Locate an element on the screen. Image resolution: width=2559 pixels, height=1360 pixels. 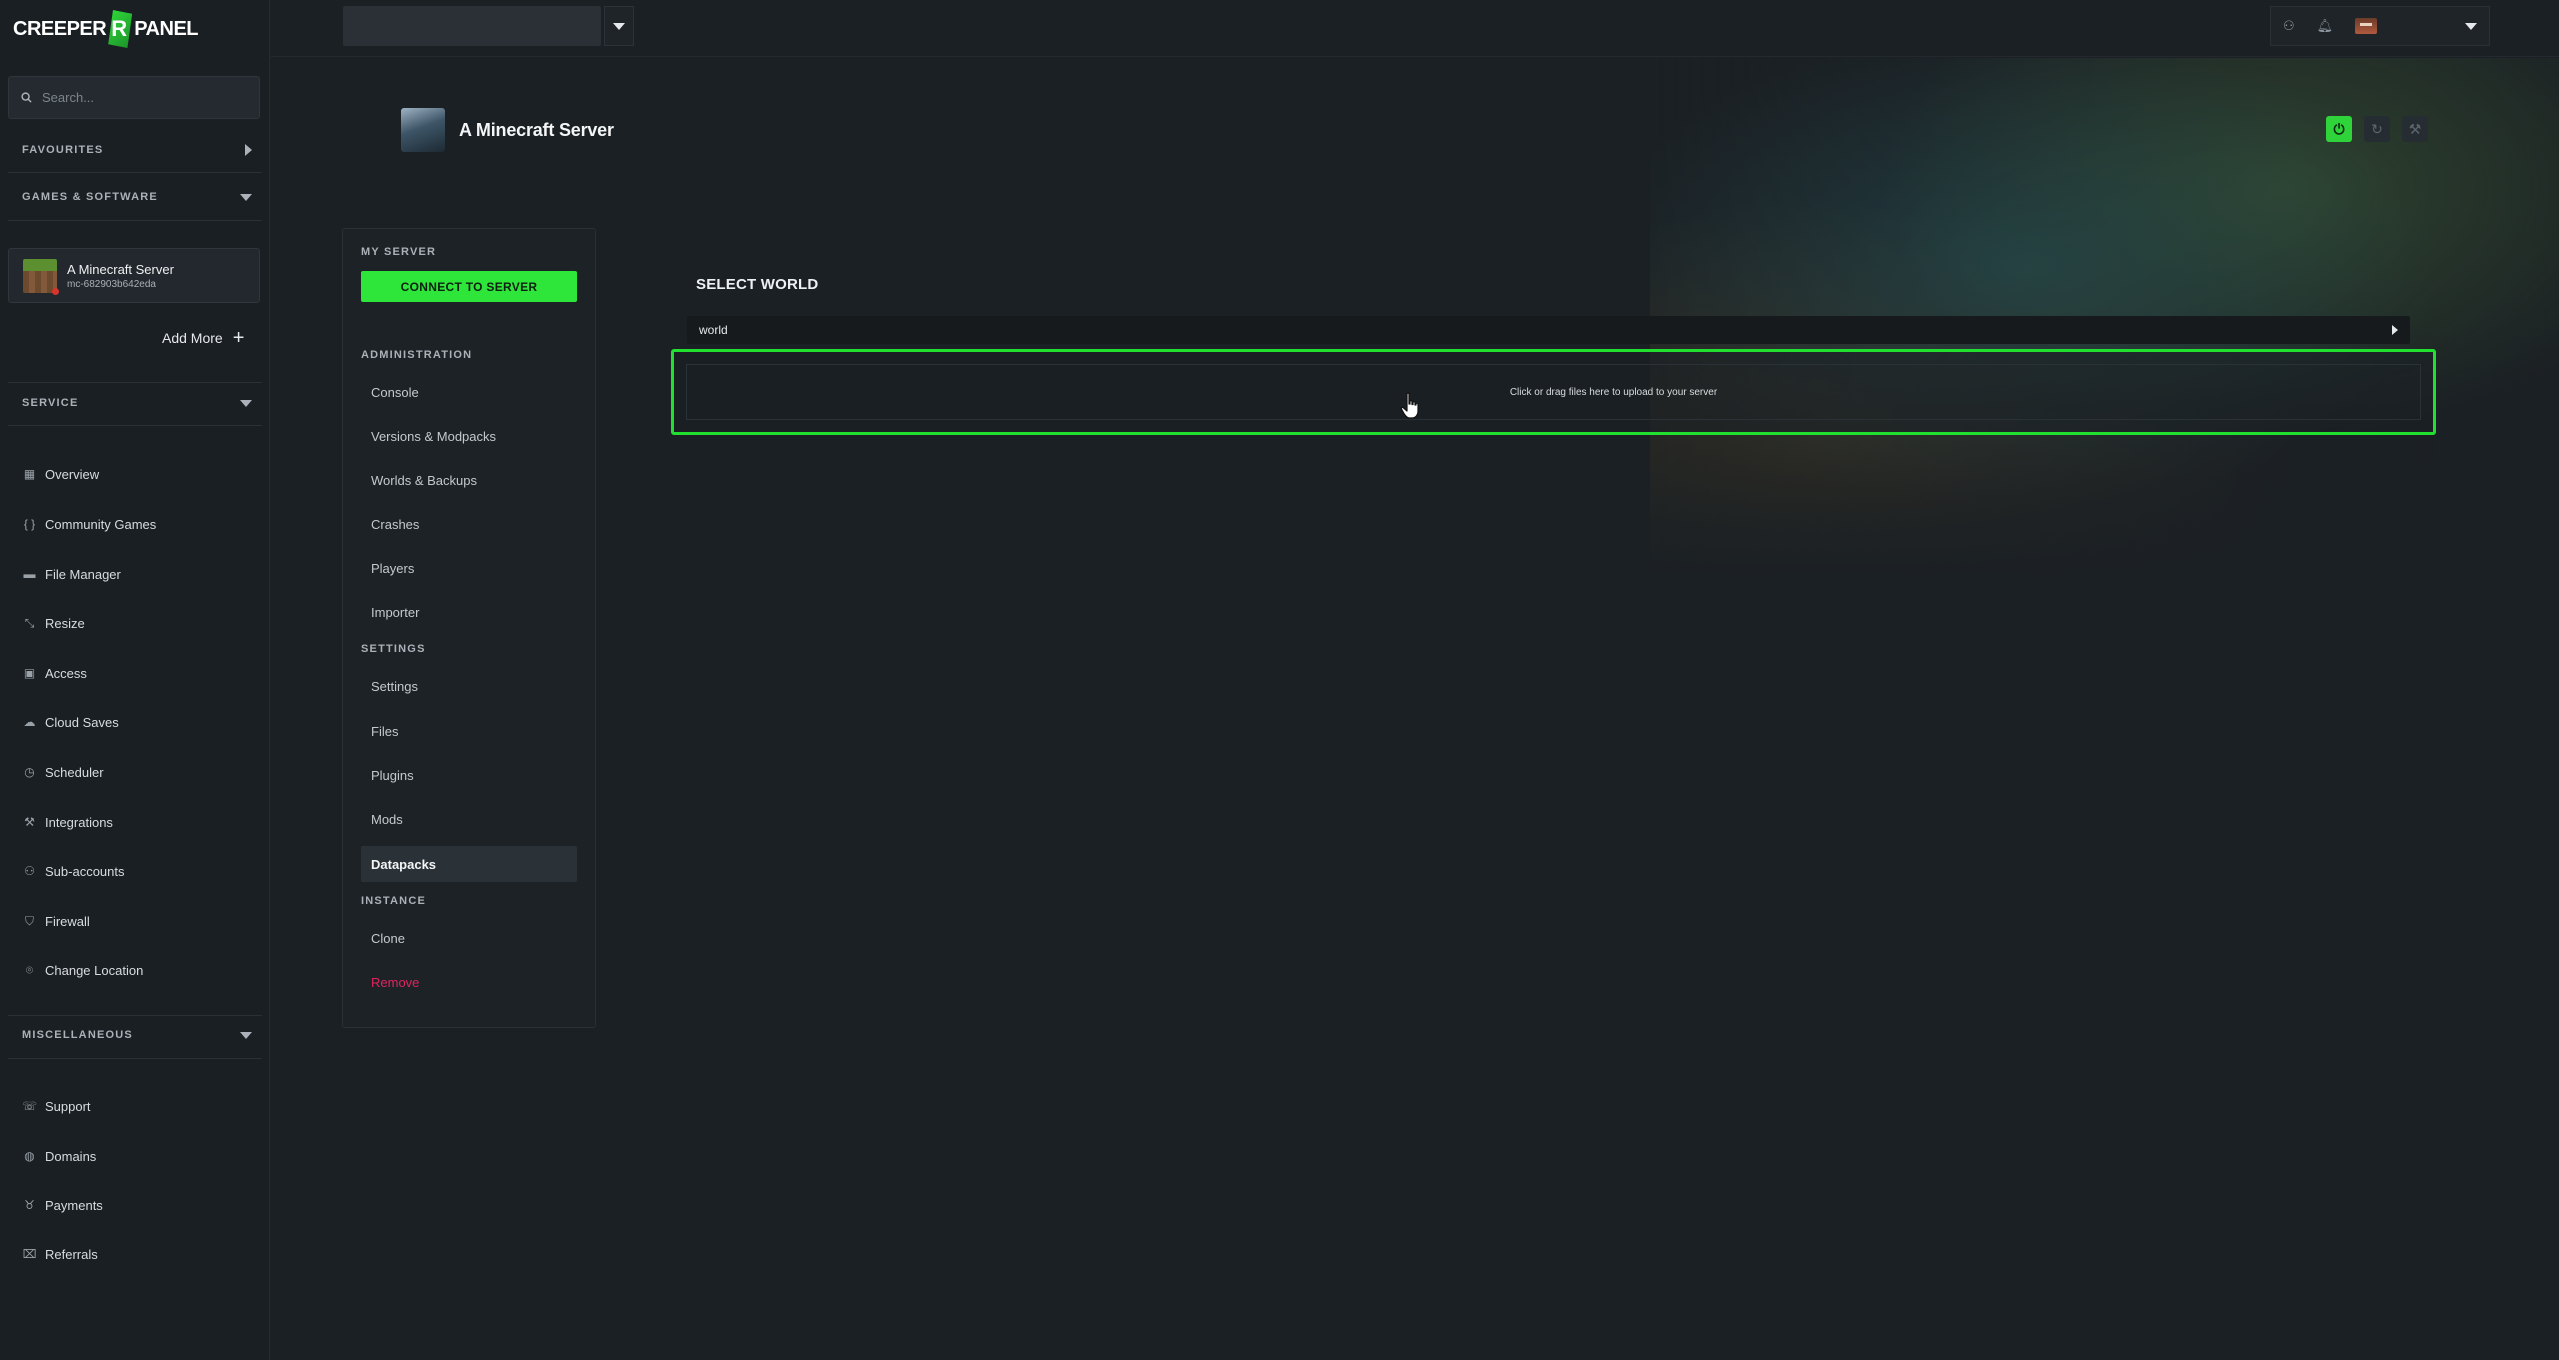
server-actions: ⏻ ↻ ⚒ is located at coordinates (2377, 129).